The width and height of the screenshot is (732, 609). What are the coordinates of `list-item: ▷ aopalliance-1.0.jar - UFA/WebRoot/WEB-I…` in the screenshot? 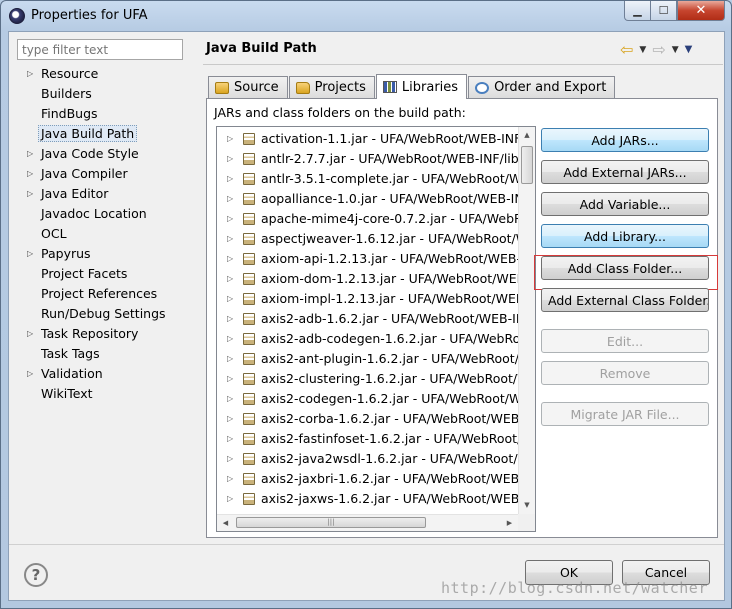 It's located at (368, 199).